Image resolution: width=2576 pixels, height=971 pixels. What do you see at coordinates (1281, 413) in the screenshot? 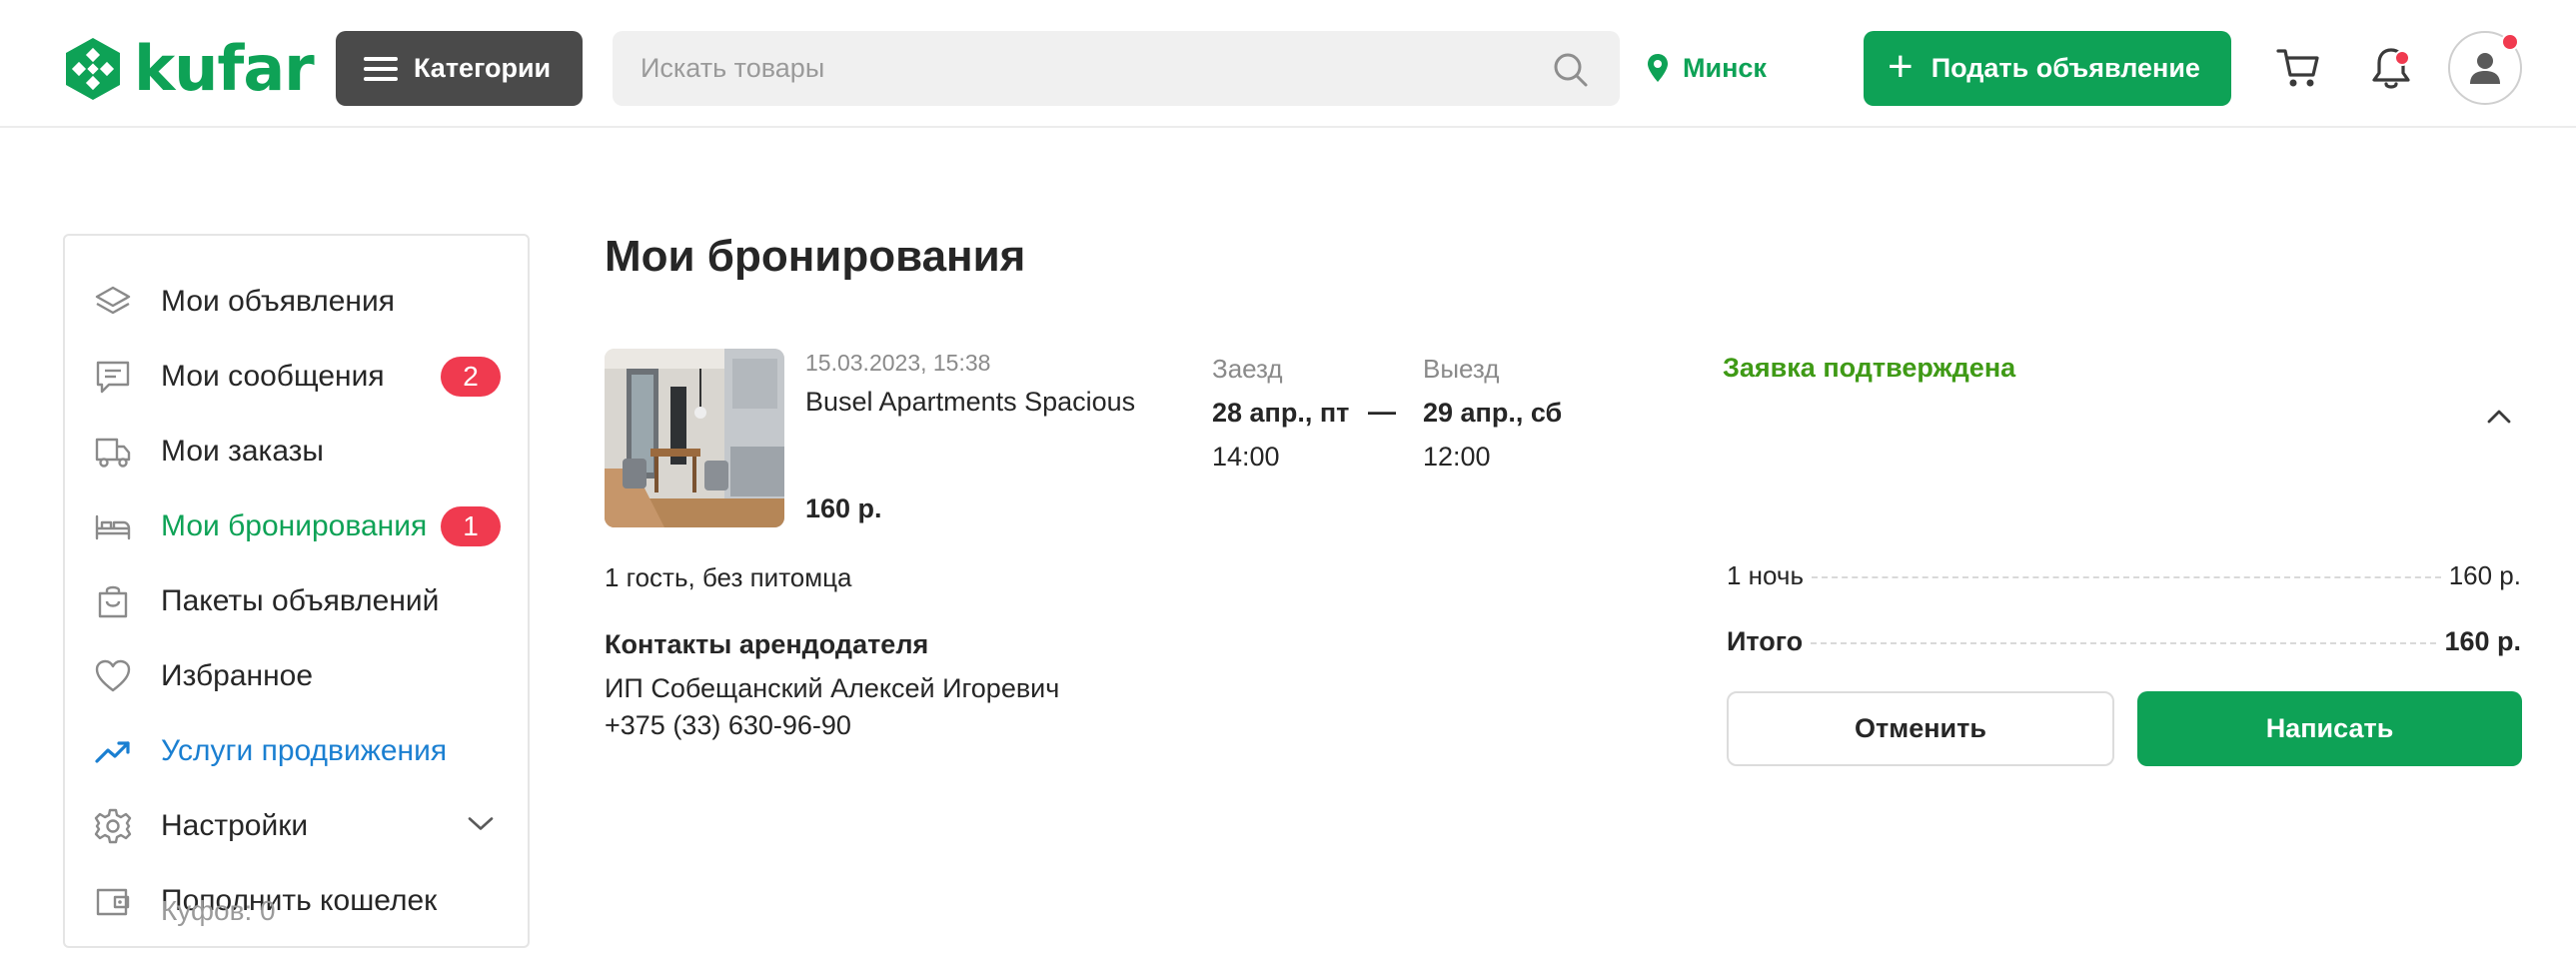
I see `checkin-date: 28 апр., пт` at bounding box center [1281, 413].